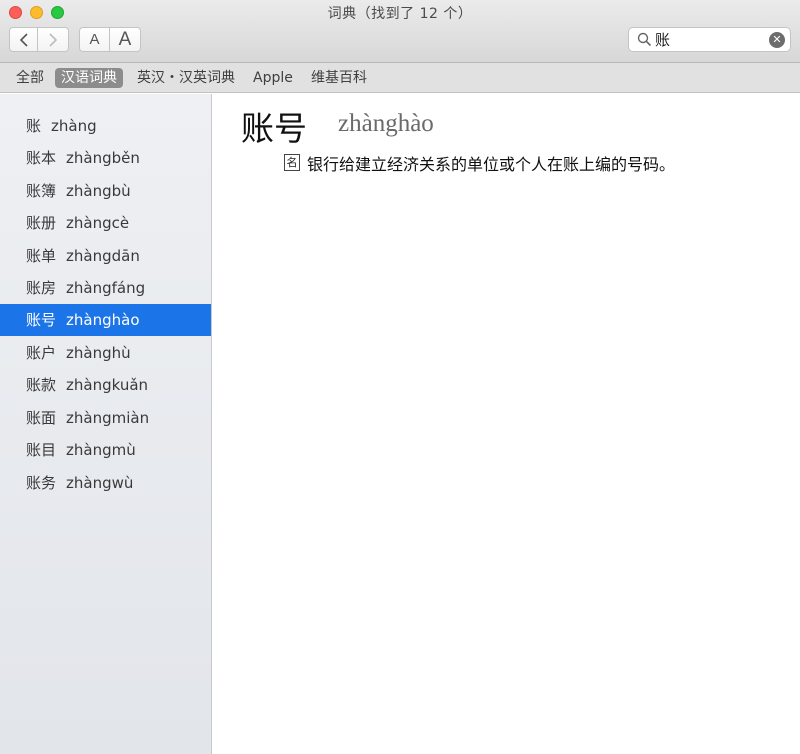 Image resolution: width=800 pixels, height=754 pixels. I want to click on result-hanzi: 账面, so click(41, 418).